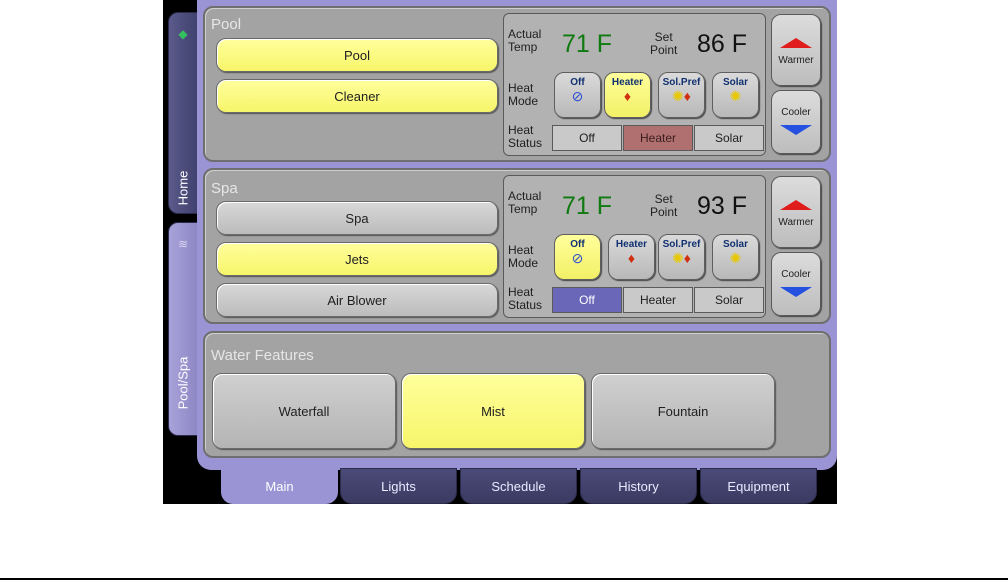  I want to click on water-features-title: Water Features, so click(262, 355).